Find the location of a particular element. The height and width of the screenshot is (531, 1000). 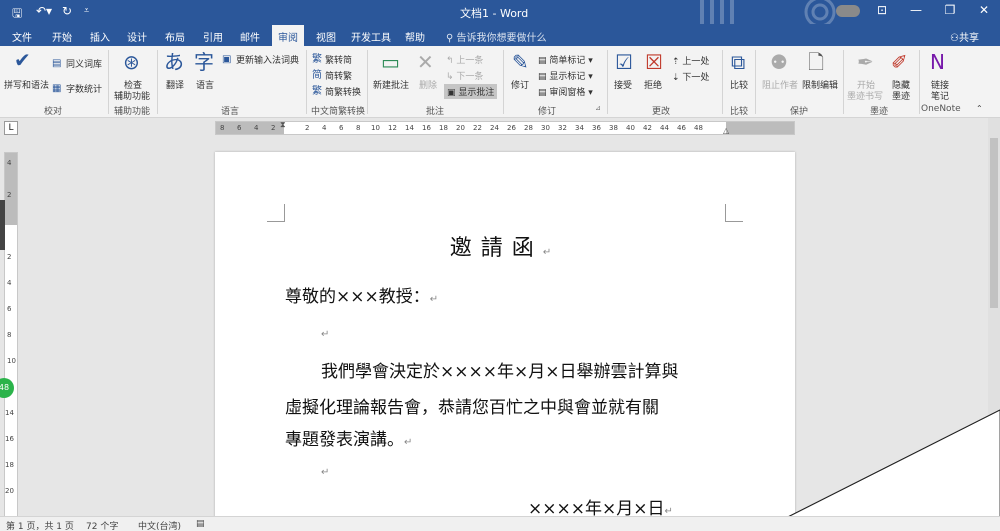

block-authors-button: 阻止作者 is located at coordinates (780, 84).